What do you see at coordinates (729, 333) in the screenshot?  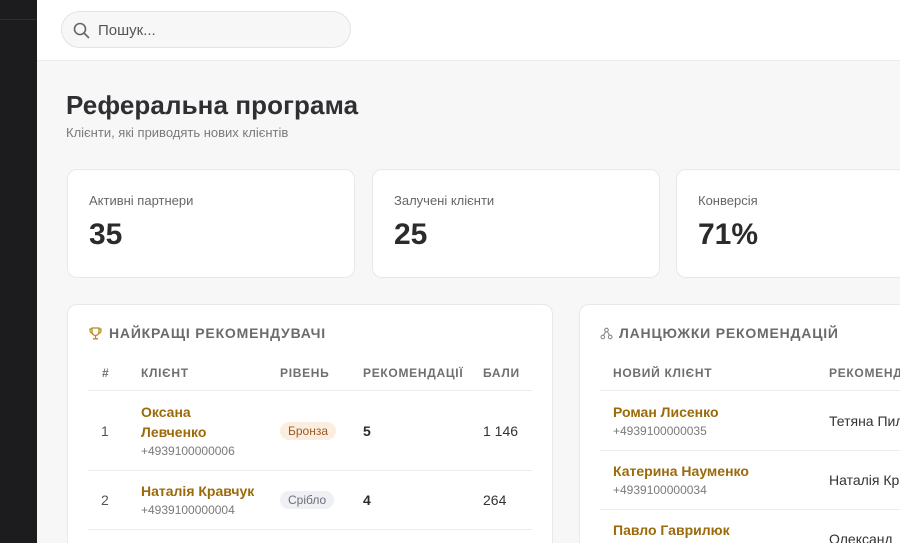 I see `panel-title-text: ЛАНЦЮЖКИ РЕКОМЕНДАЦІЙ` at bounding box center [729, 333].